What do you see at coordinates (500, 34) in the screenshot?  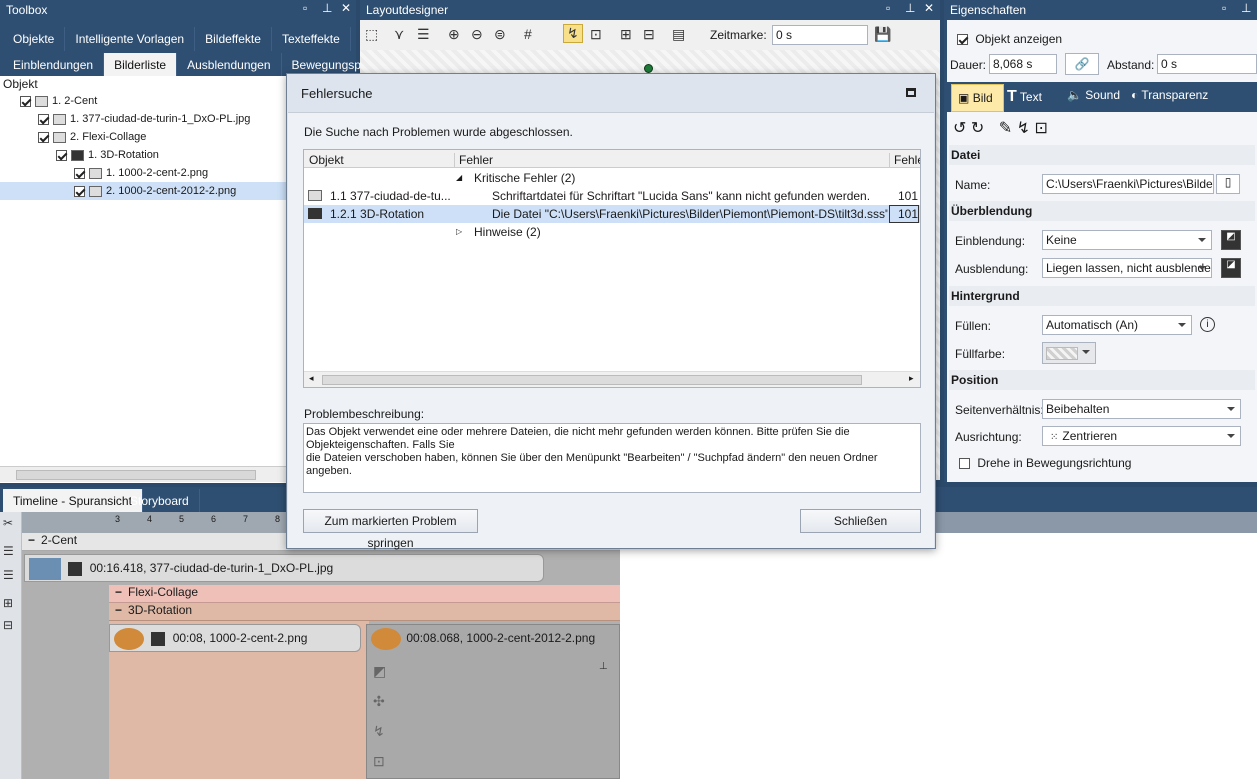 I see `zoom-fit-icon: ⊜` at bounding box center [500, 34].